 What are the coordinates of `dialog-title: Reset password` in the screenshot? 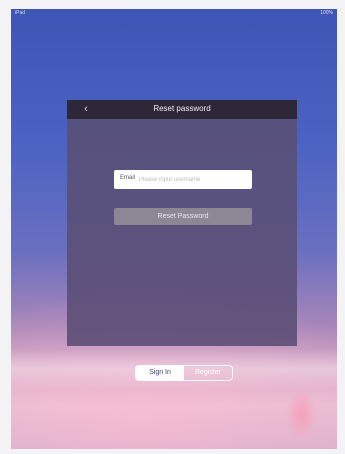 It's located at (182, 108).